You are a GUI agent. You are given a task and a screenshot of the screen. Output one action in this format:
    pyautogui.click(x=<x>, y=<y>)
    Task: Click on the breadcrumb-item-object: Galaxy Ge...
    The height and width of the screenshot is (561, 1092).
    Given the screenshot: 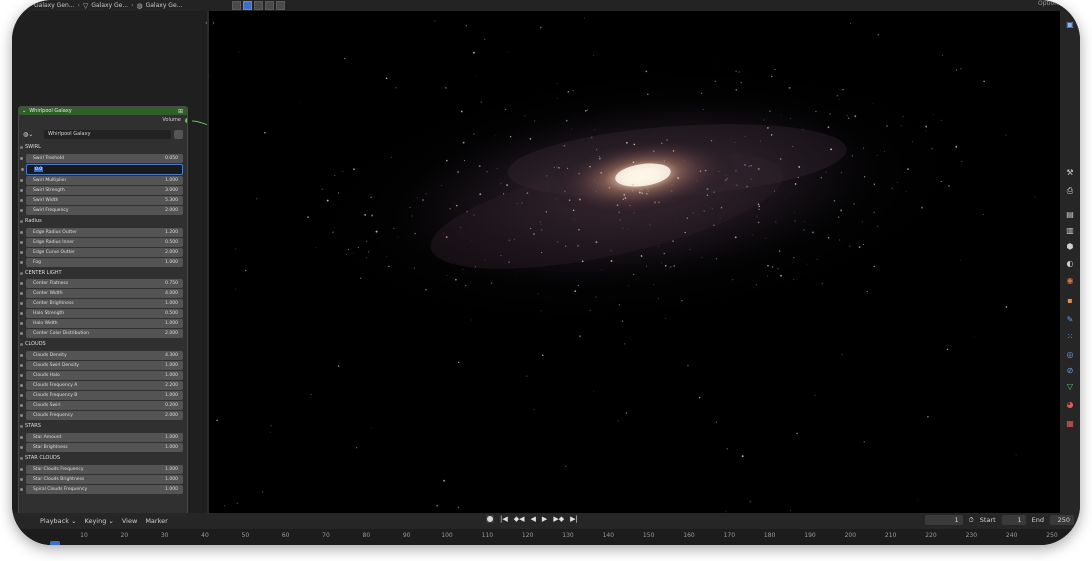 What is the action you would take?
    pyautogui.click(x=109, y=5)
    